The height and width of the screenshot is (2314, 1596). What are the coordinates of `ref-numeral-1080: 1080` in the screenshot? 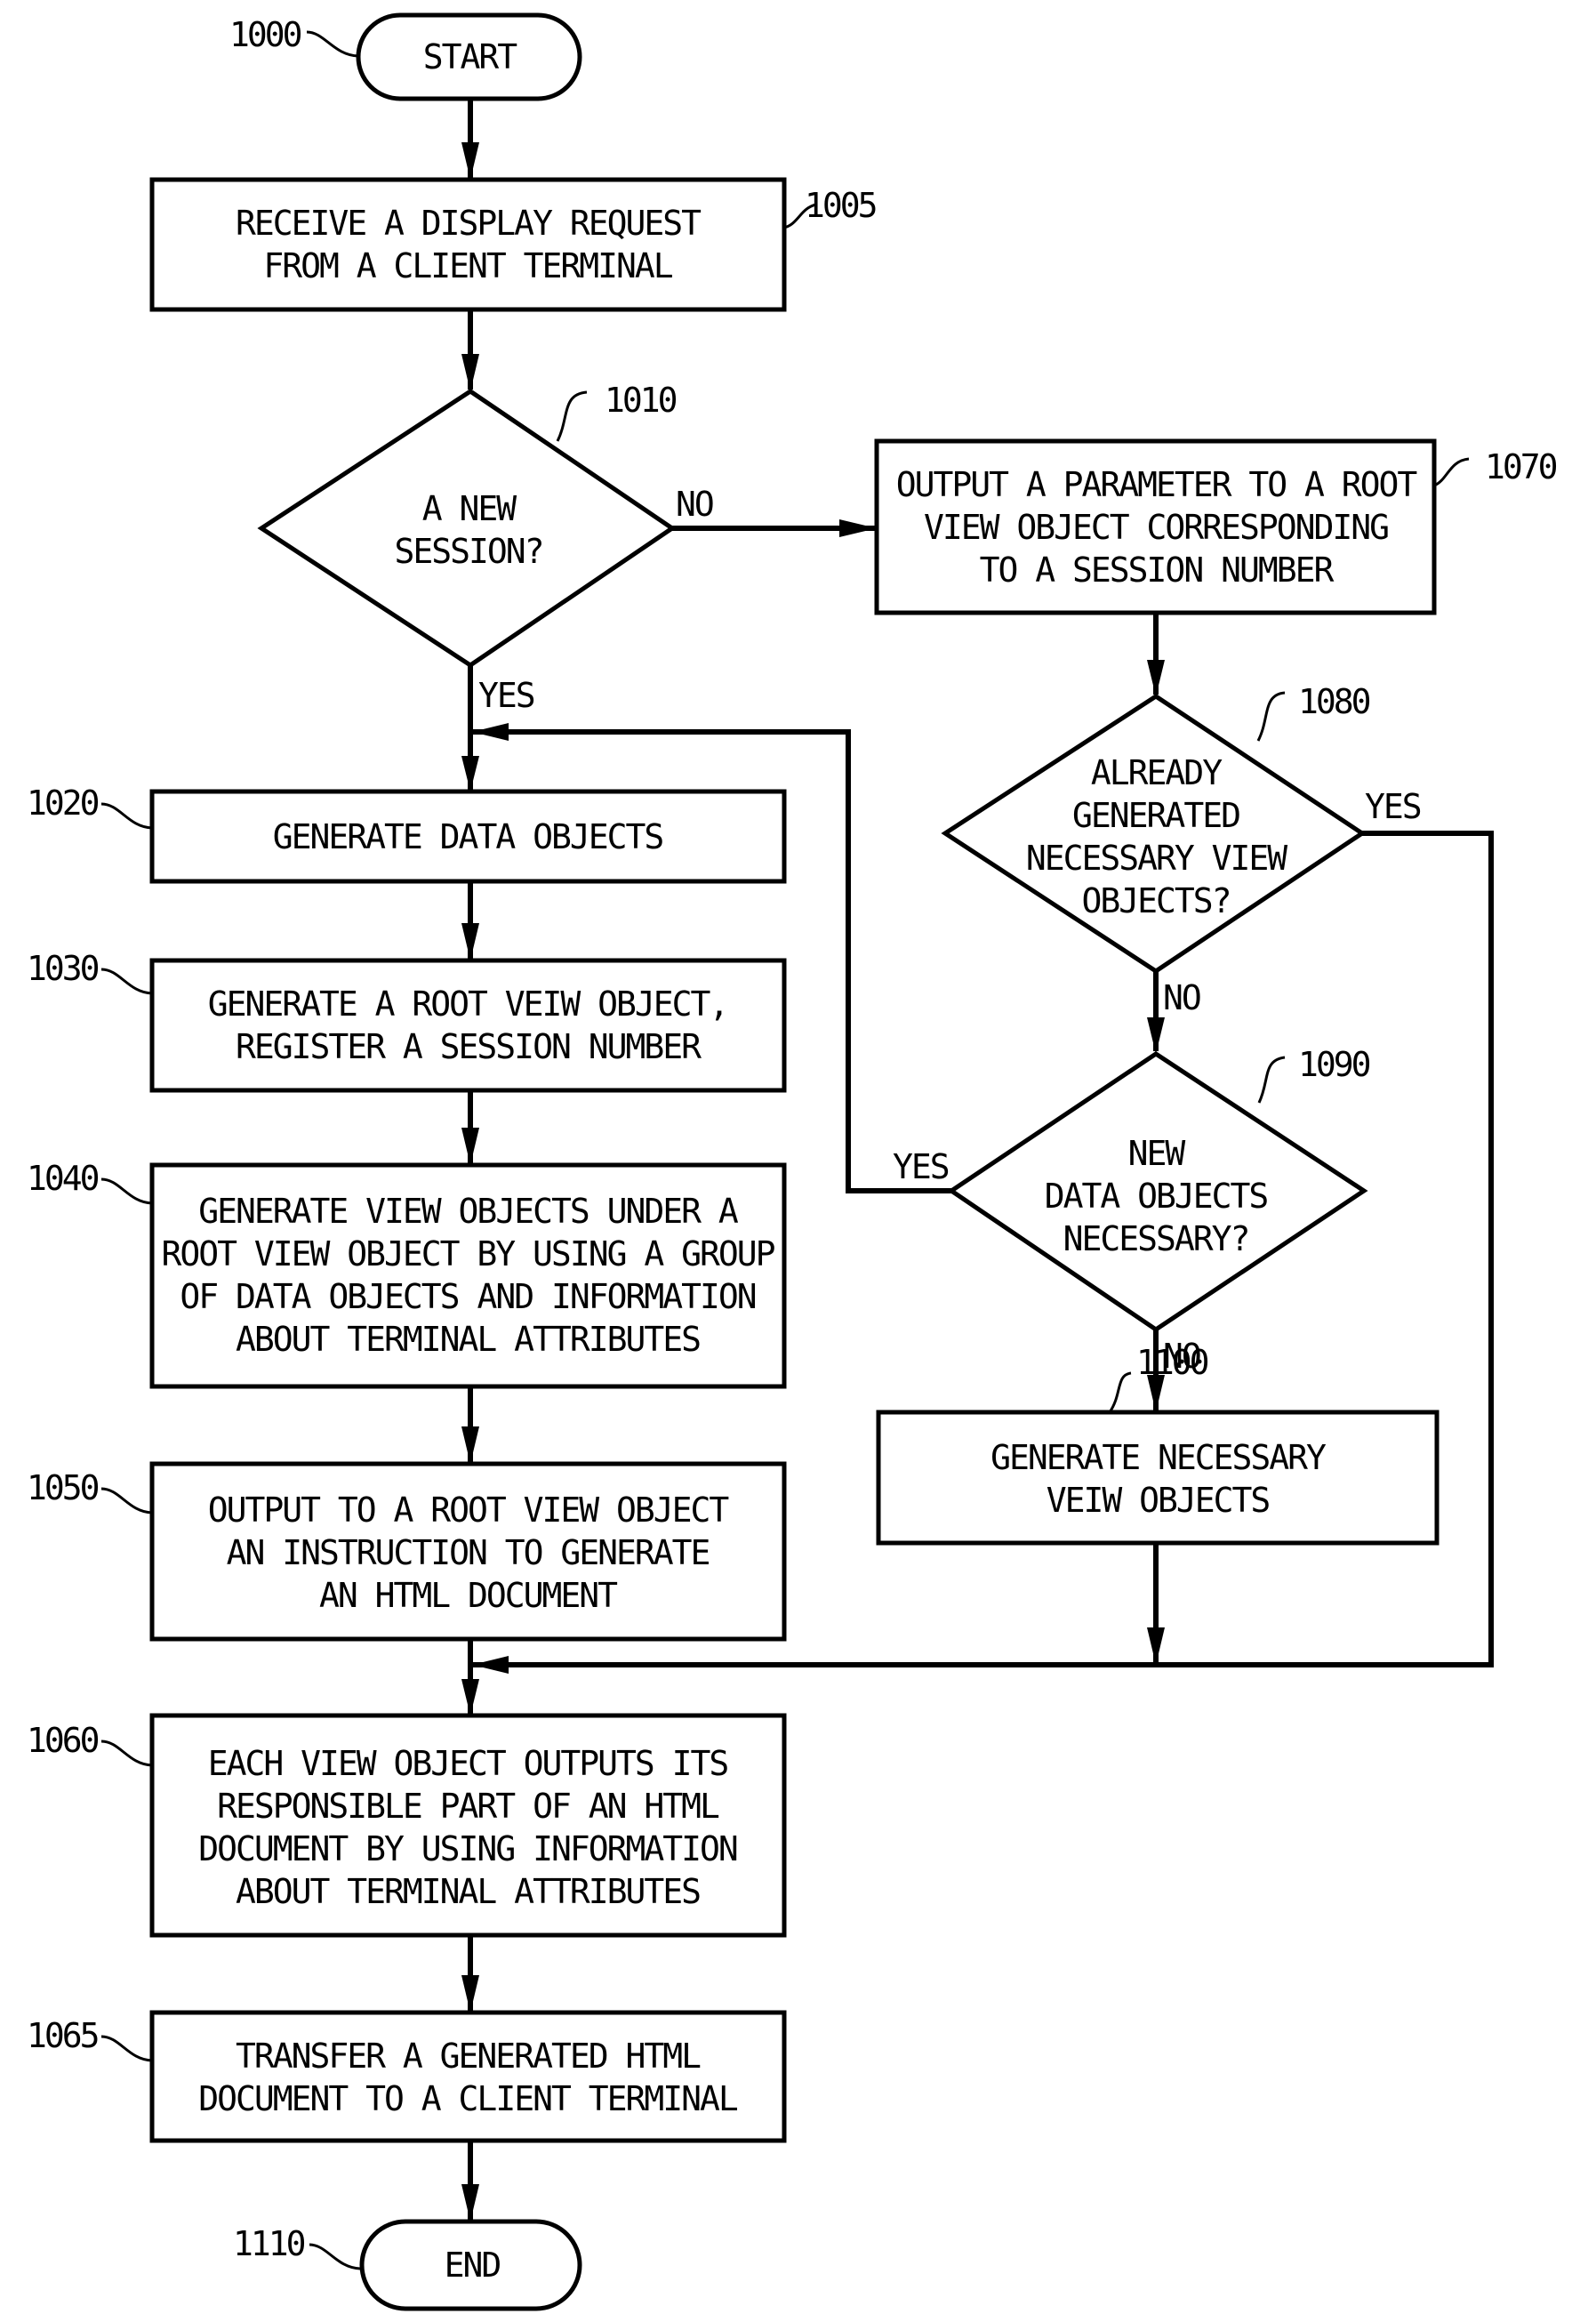 It's located at (1334, 701).